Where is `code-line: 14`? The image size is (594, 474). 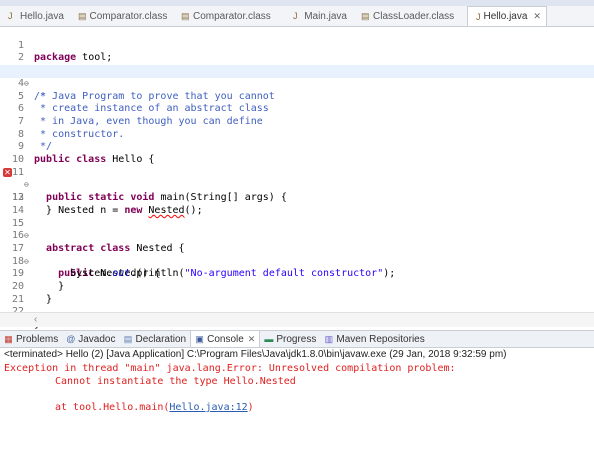 code-line: 14 is located at coordinates (297, 204).